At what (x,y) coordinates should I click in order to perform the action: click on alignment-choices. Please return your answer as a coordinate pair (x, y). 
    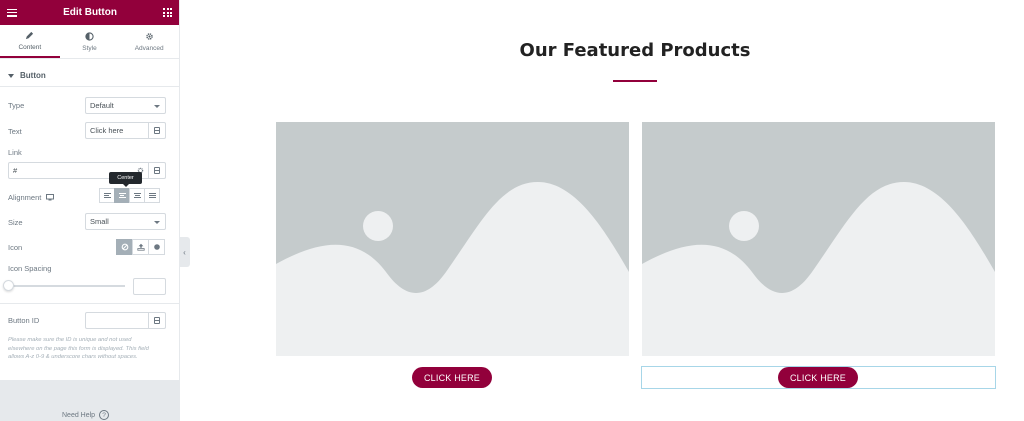
    Looking at the image, I should click on (129, 195).